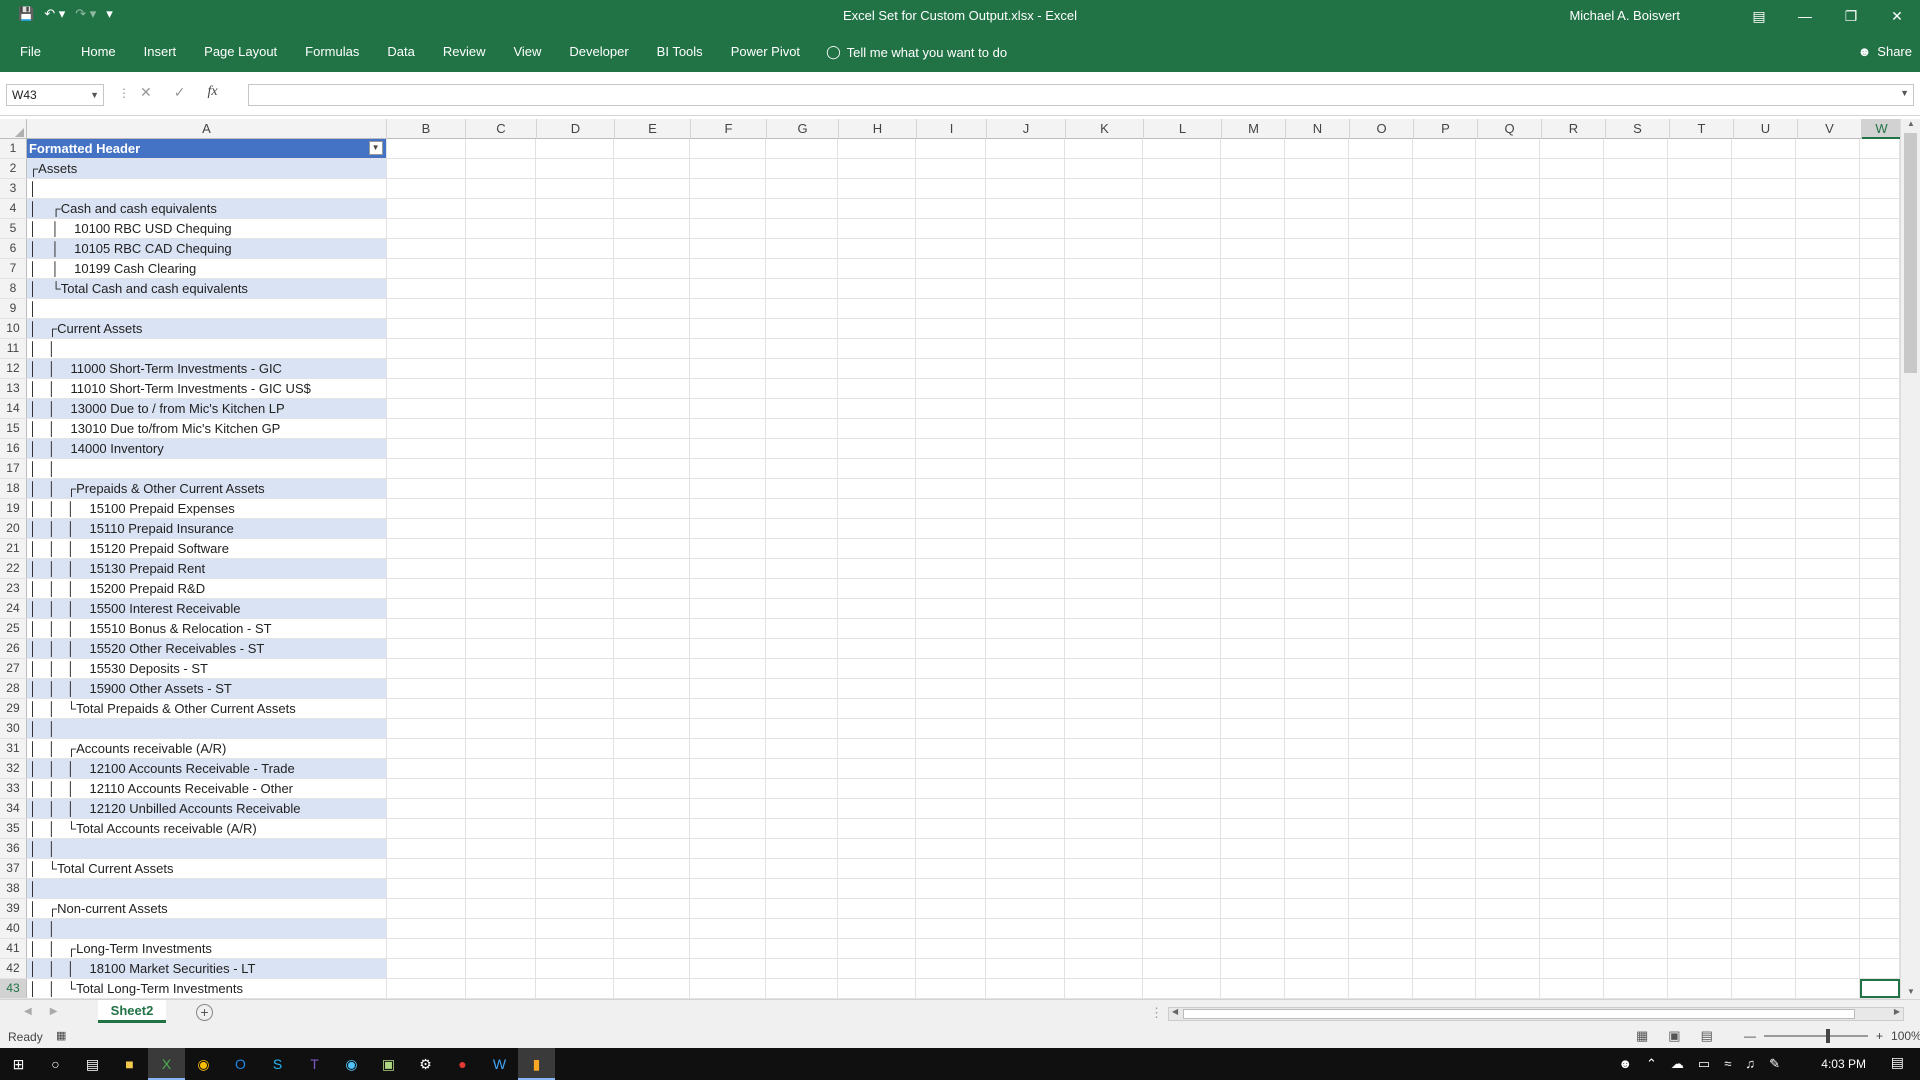 The height and width of the screenshot is (1080, 1920). Describe the element at coordinates (13, 948) in the screenshot. I see `row-header: 41` at that location.